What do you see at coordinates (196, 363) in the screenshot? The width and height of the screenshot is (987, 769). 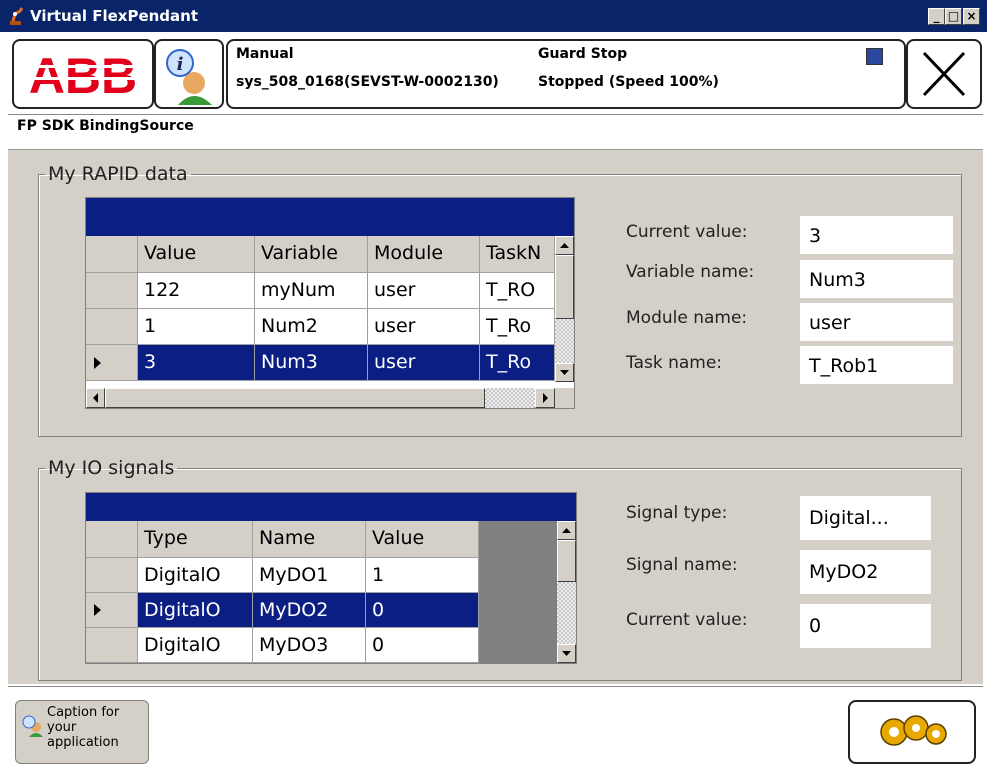 I see `table-cell: 3` at bounding box center [196, 363].